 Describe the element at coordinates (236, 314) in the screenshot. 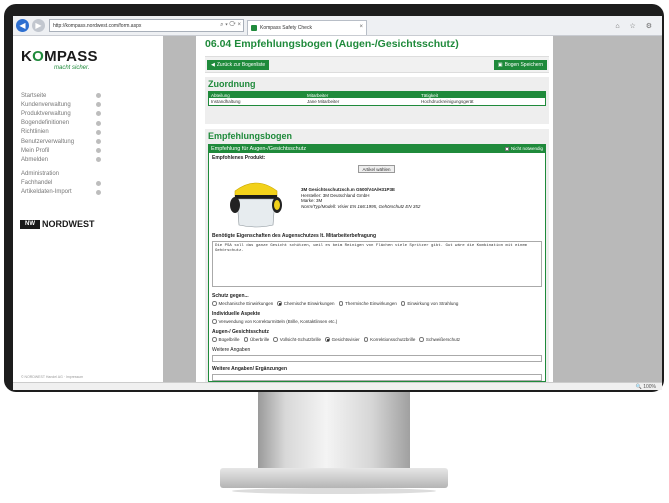

I see `individual-label: Individuelle Aspekte` at that location.